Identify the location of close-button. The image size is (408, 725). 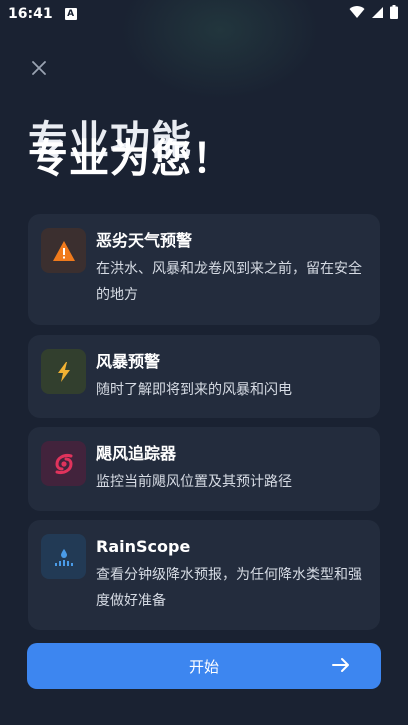
(39, 69).